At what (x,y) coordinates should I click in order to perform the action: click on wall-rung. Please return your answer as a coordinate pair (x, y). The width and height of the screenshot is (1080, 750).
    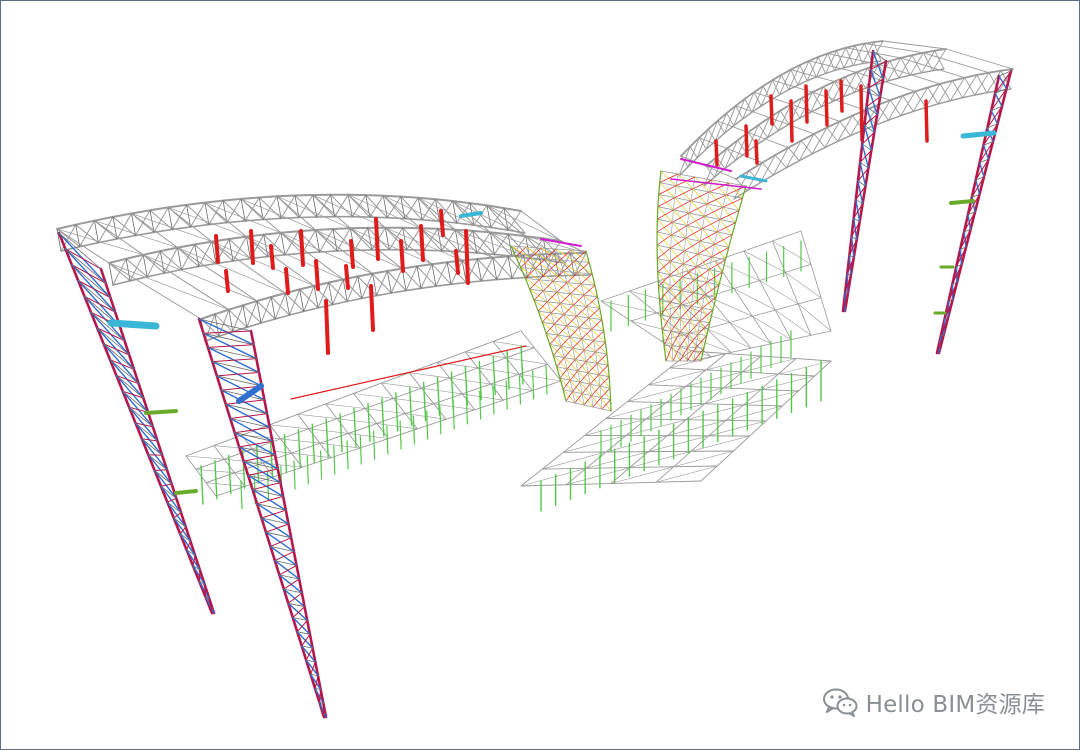
    Looking at the image, I should click on (560, 281).